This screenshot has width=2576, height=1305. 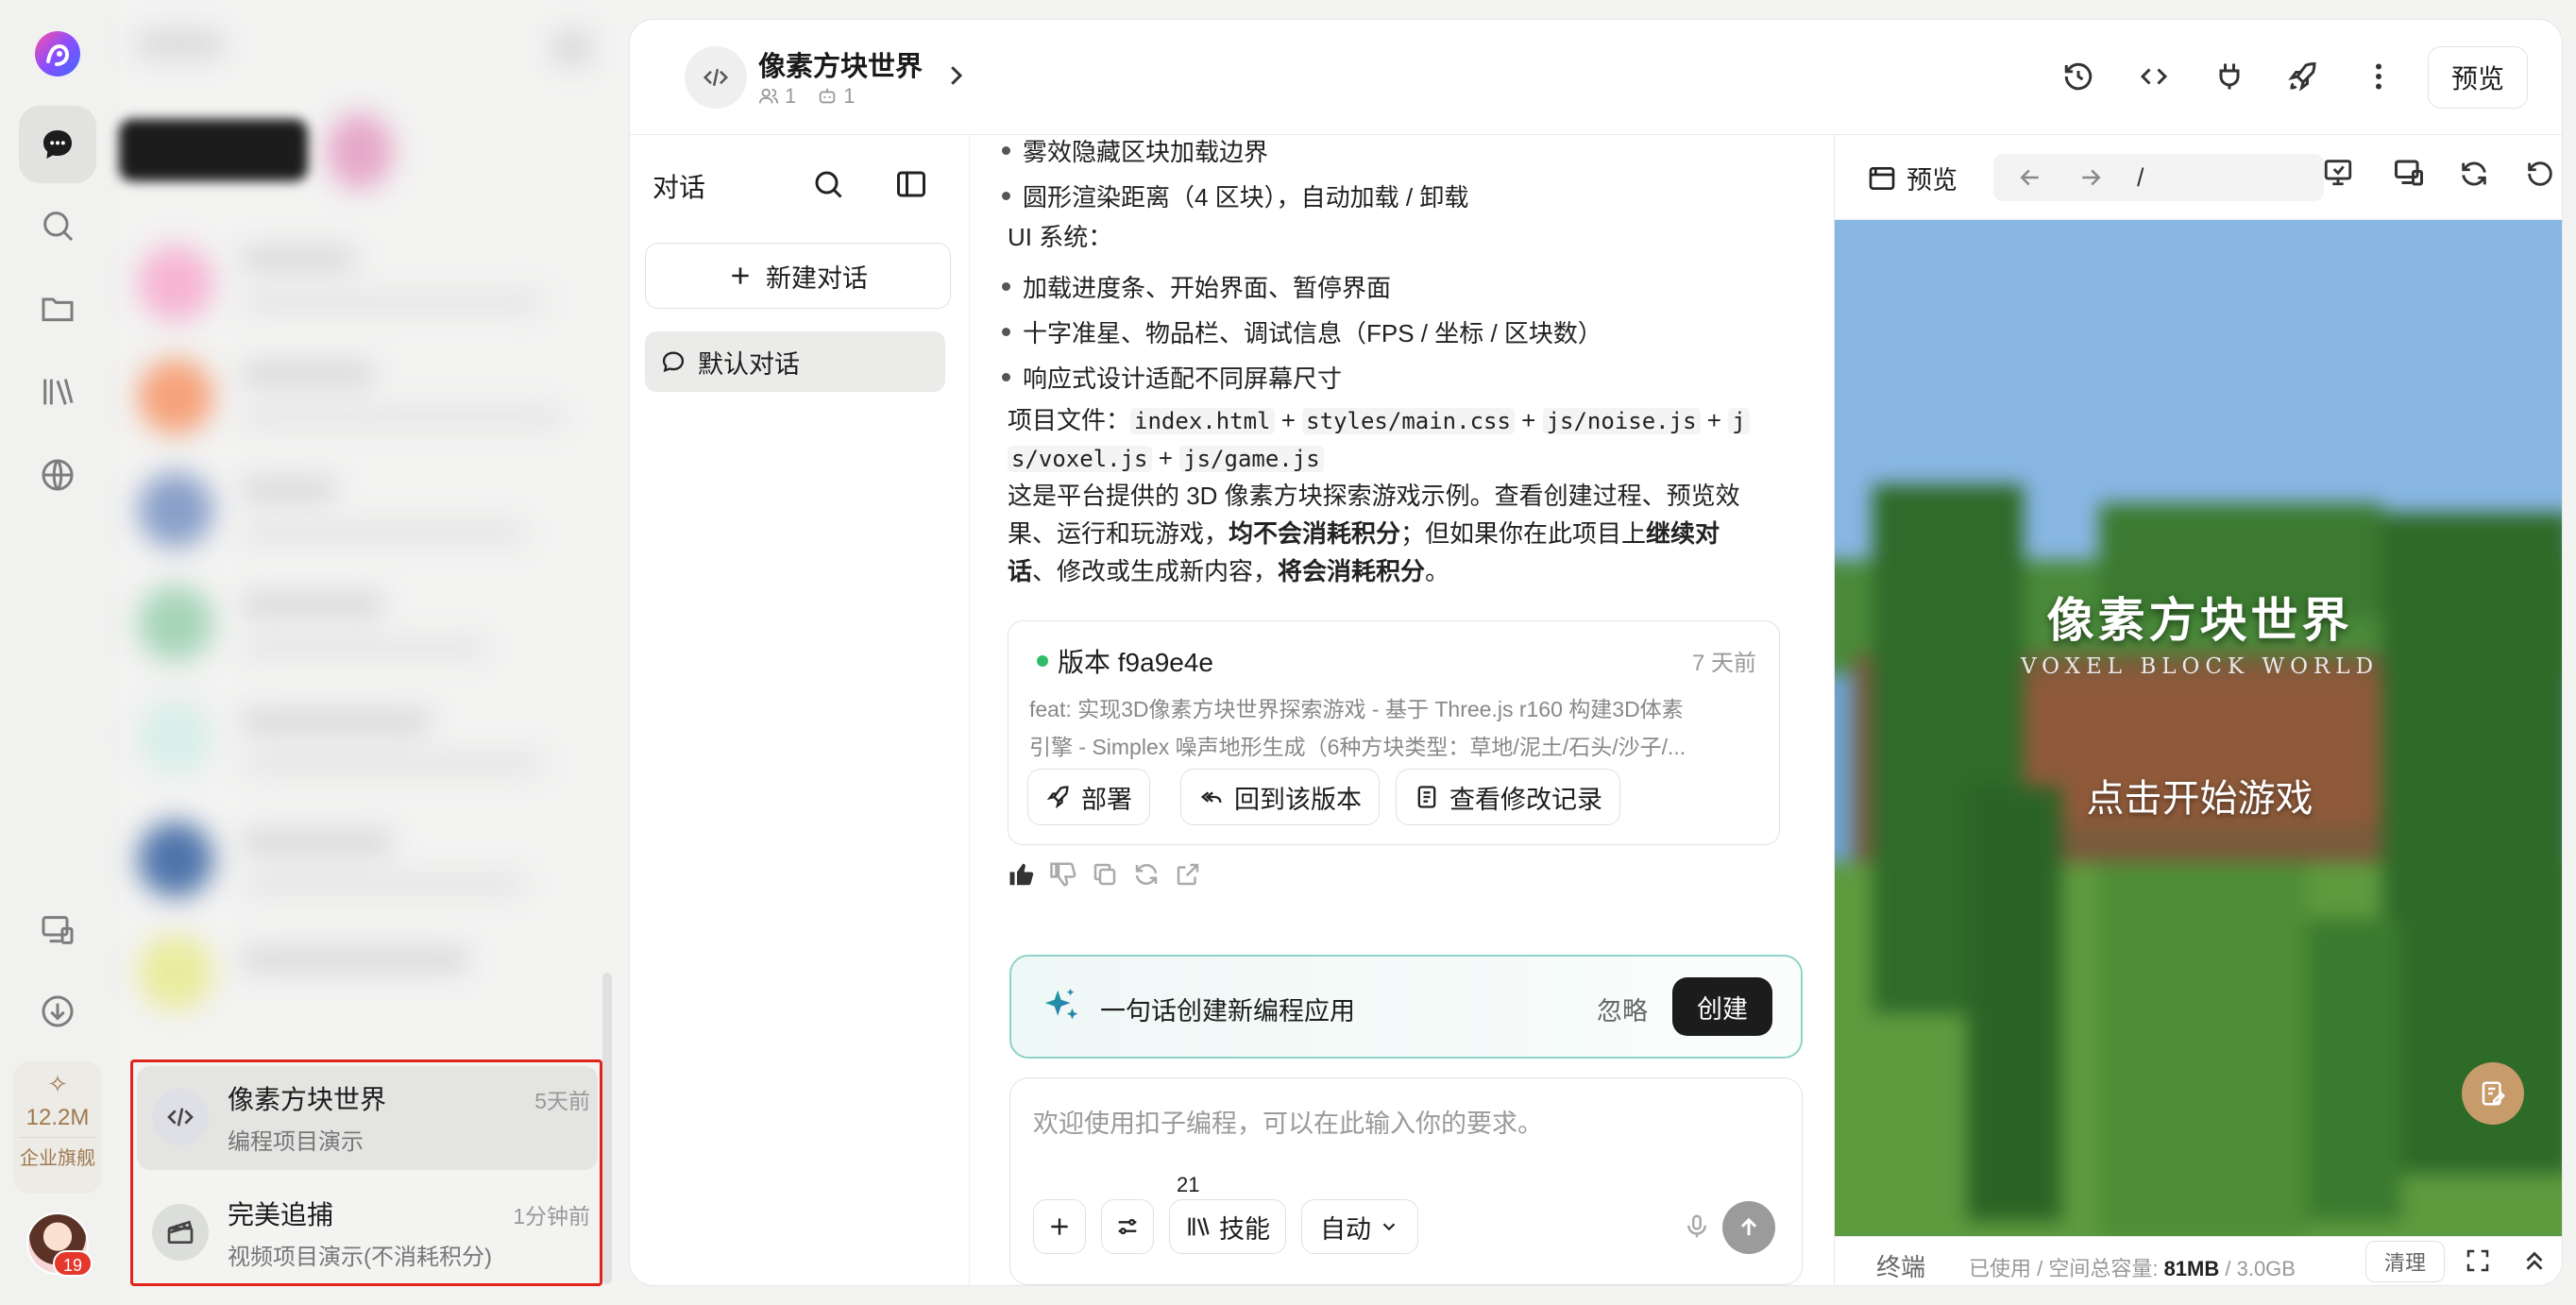 What do you see at coordinates (1042, 661) in the screenshot?
I see `status-dot` at bounding box center [1042, 661].